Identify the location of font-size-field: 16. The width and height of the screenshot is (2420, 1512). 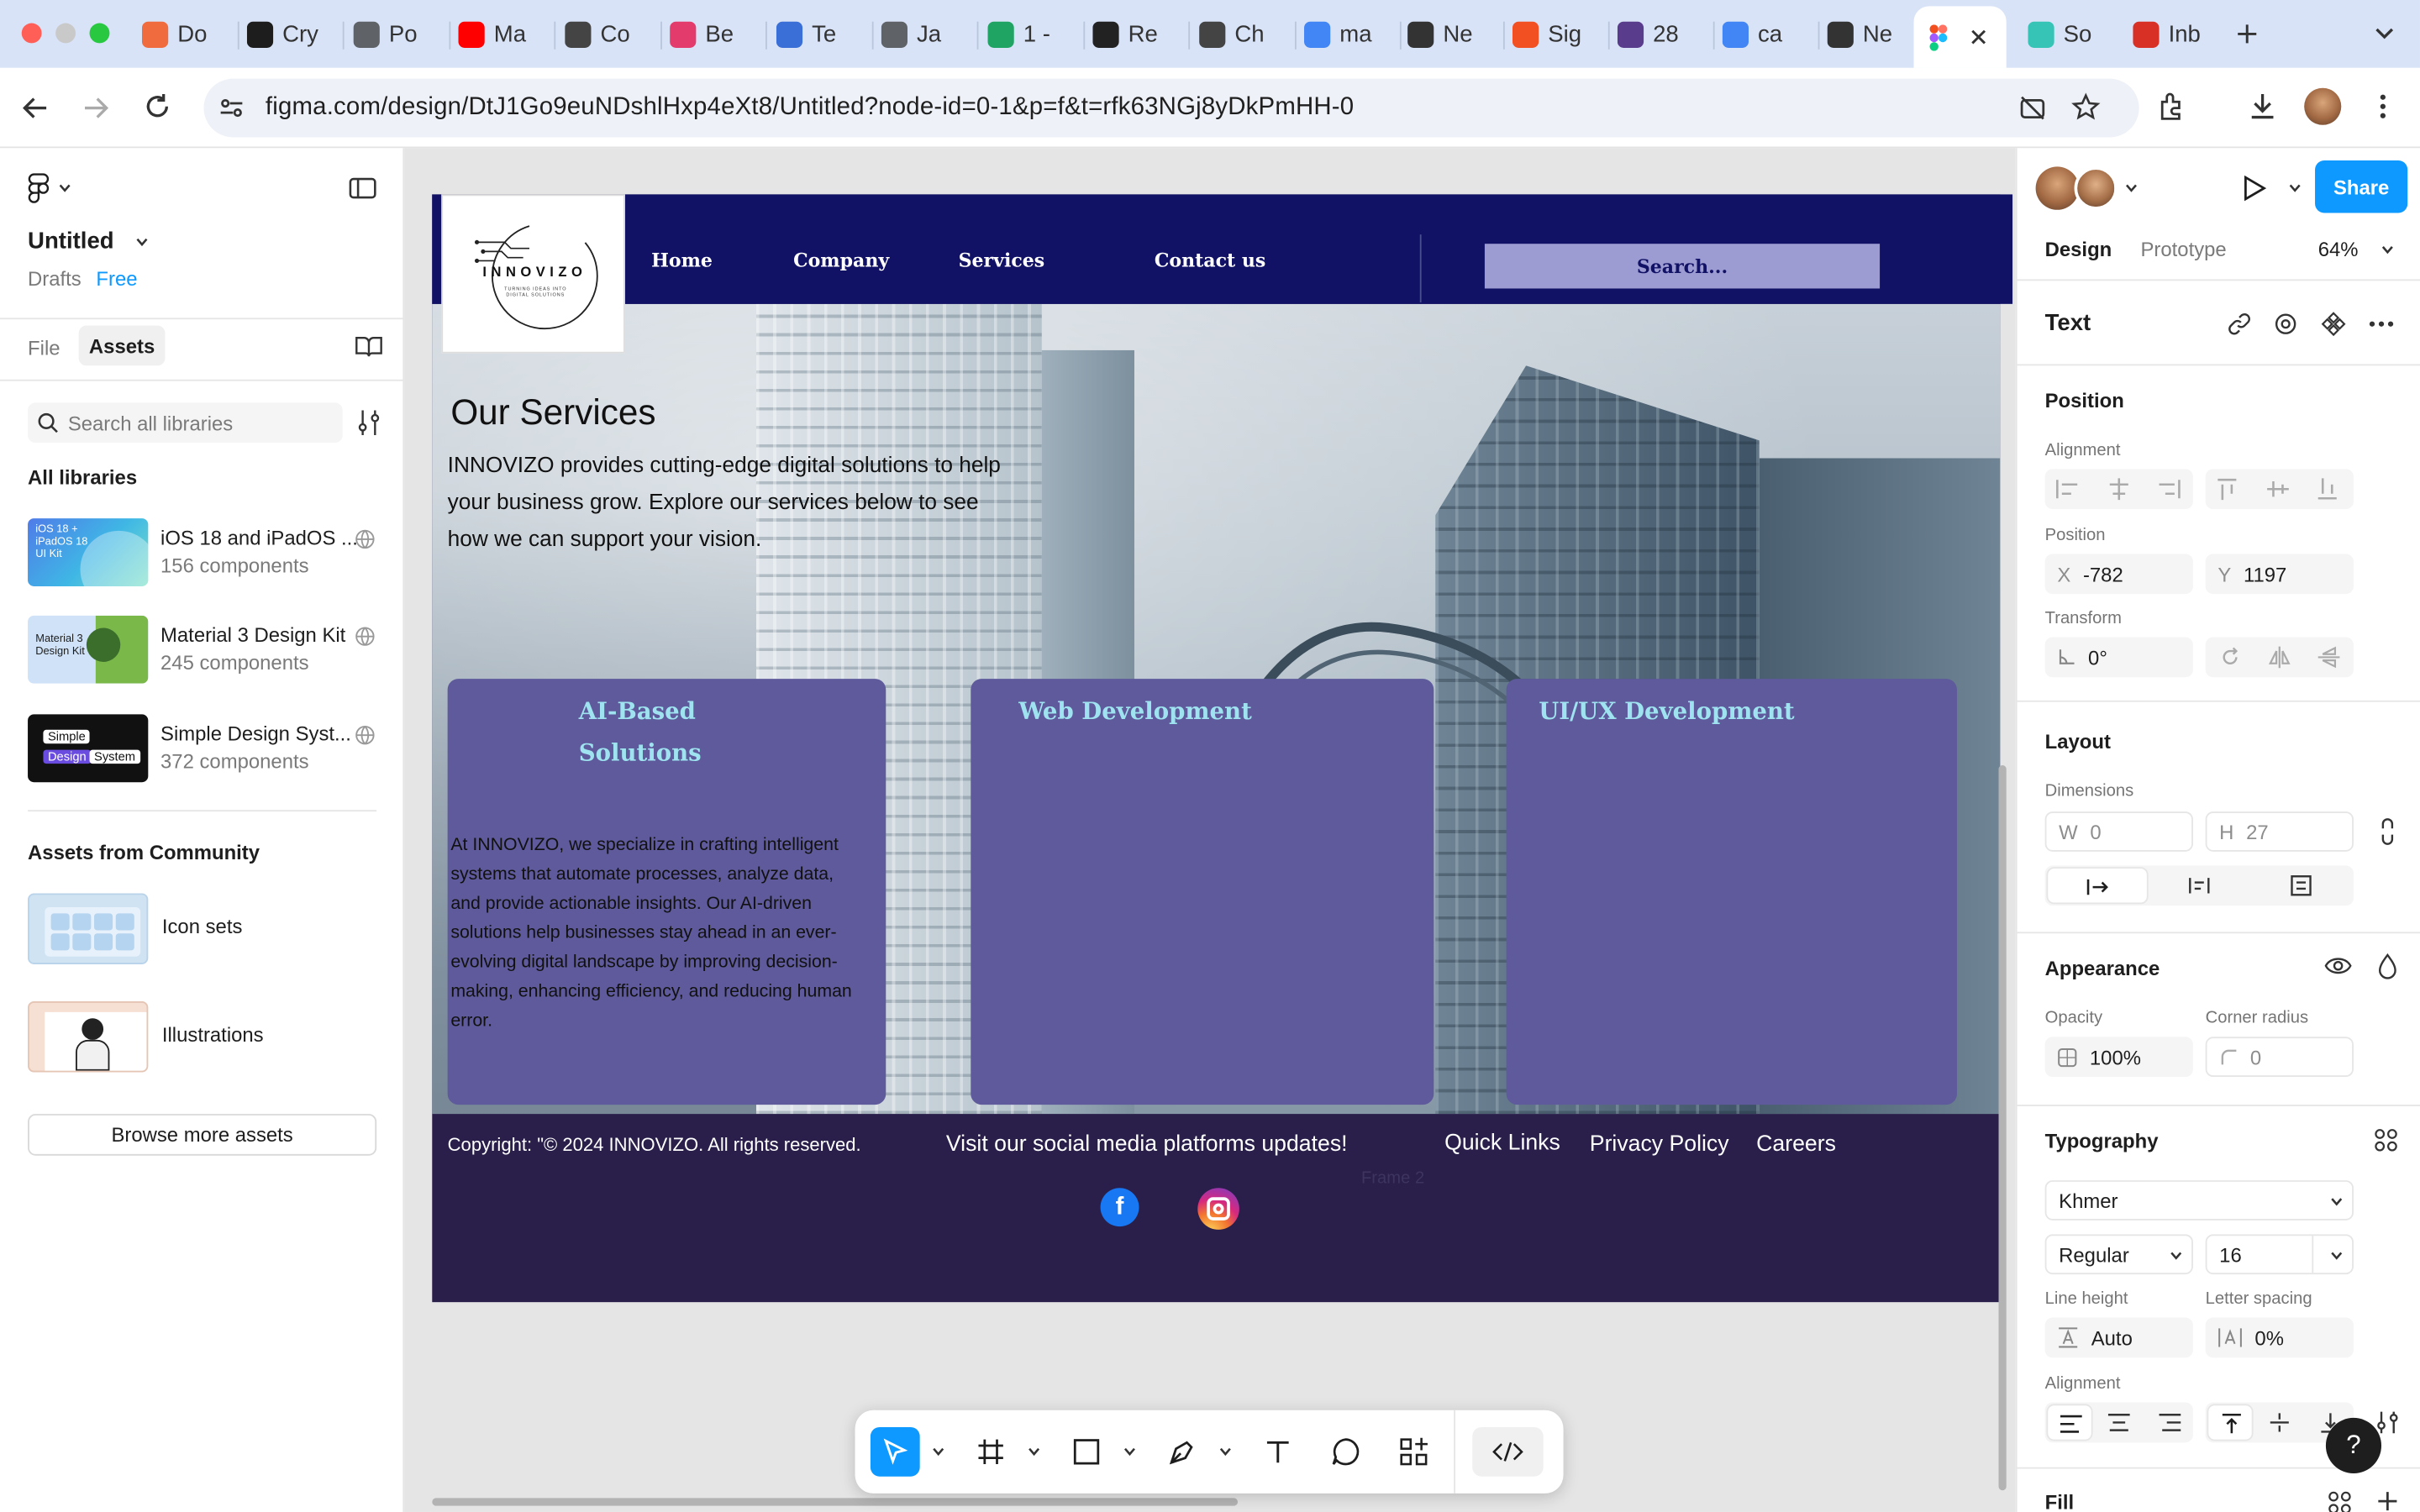
(2279, 1254).